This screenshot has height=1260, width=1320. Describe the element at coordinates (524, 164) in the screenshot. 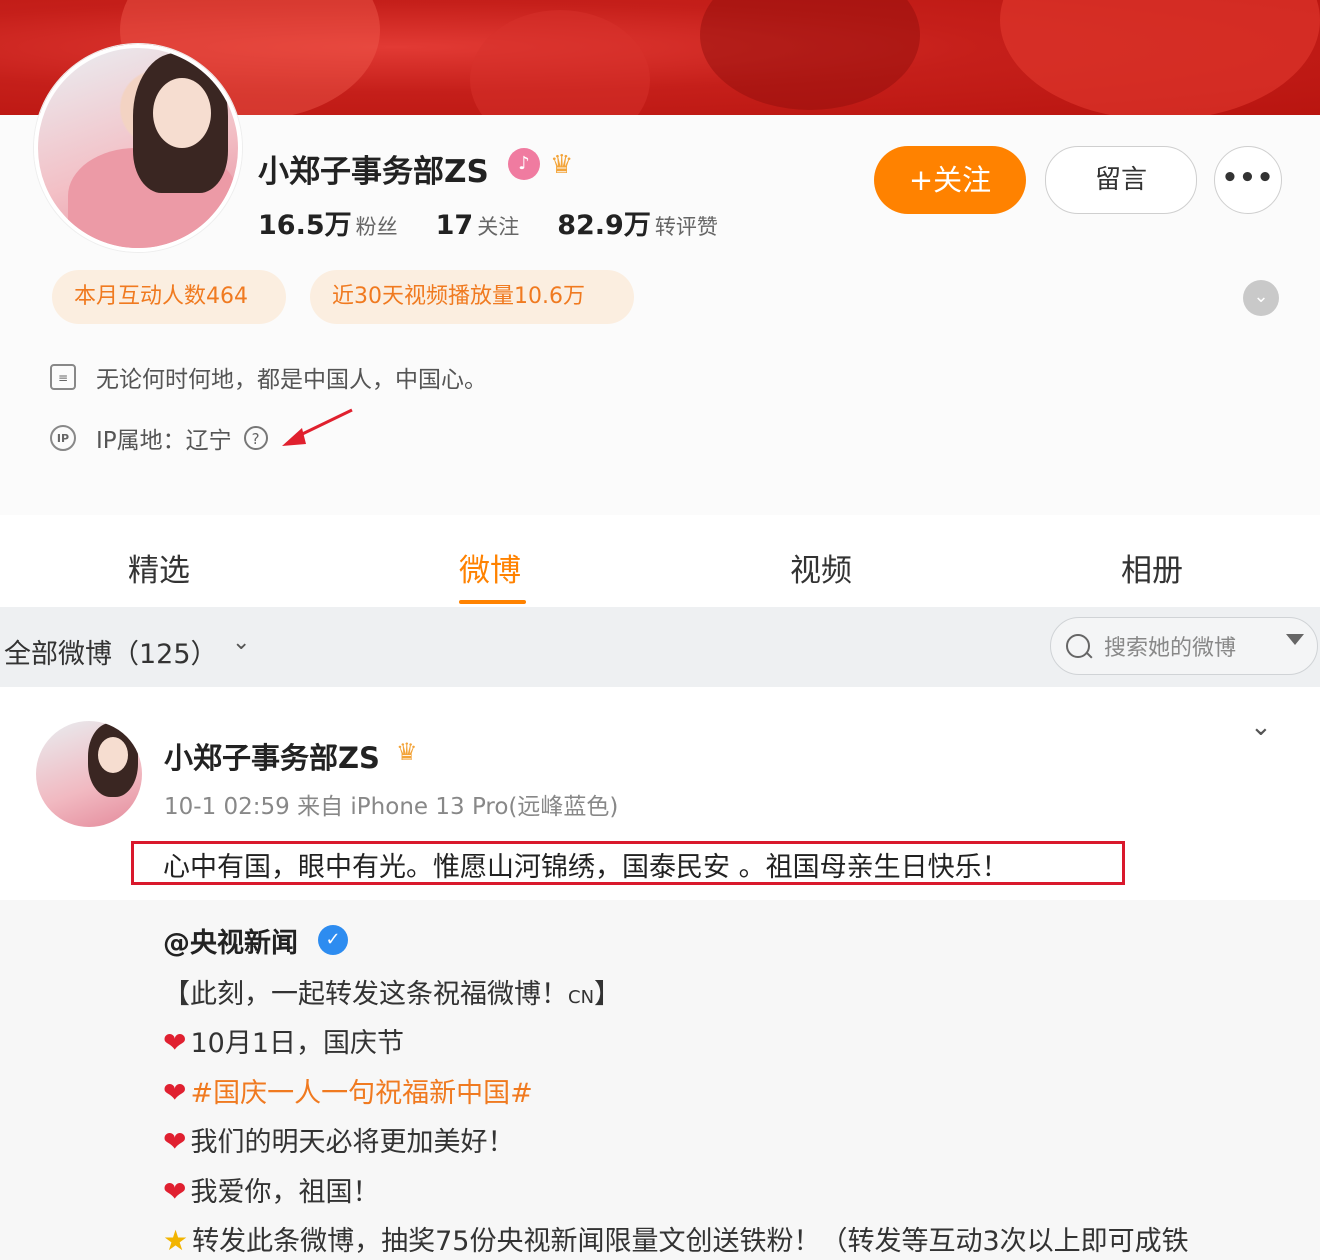

I see `member-badge-icon: ♪` at that location.